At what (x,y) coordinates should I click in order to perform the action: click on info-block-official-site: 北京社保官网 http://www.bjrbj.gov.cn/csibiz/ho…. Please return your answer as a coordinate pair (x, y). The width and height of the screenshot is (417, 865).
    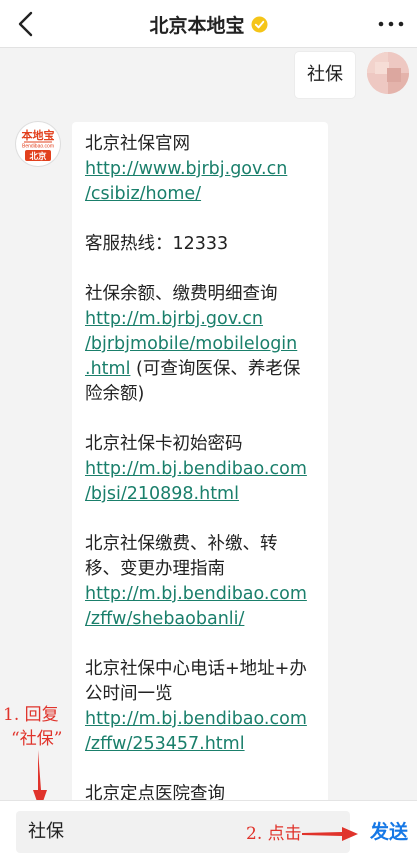
    Looking at the image, I should click on (200, 169).